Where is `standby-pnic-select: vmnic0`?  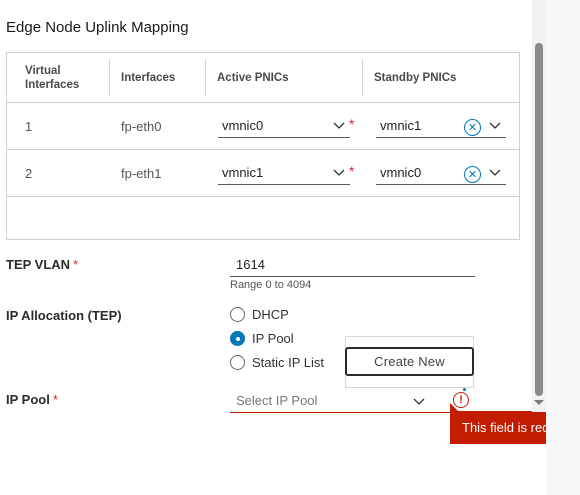
standby-pnic-select: vmnic0 is located at coordinates (441, 173).